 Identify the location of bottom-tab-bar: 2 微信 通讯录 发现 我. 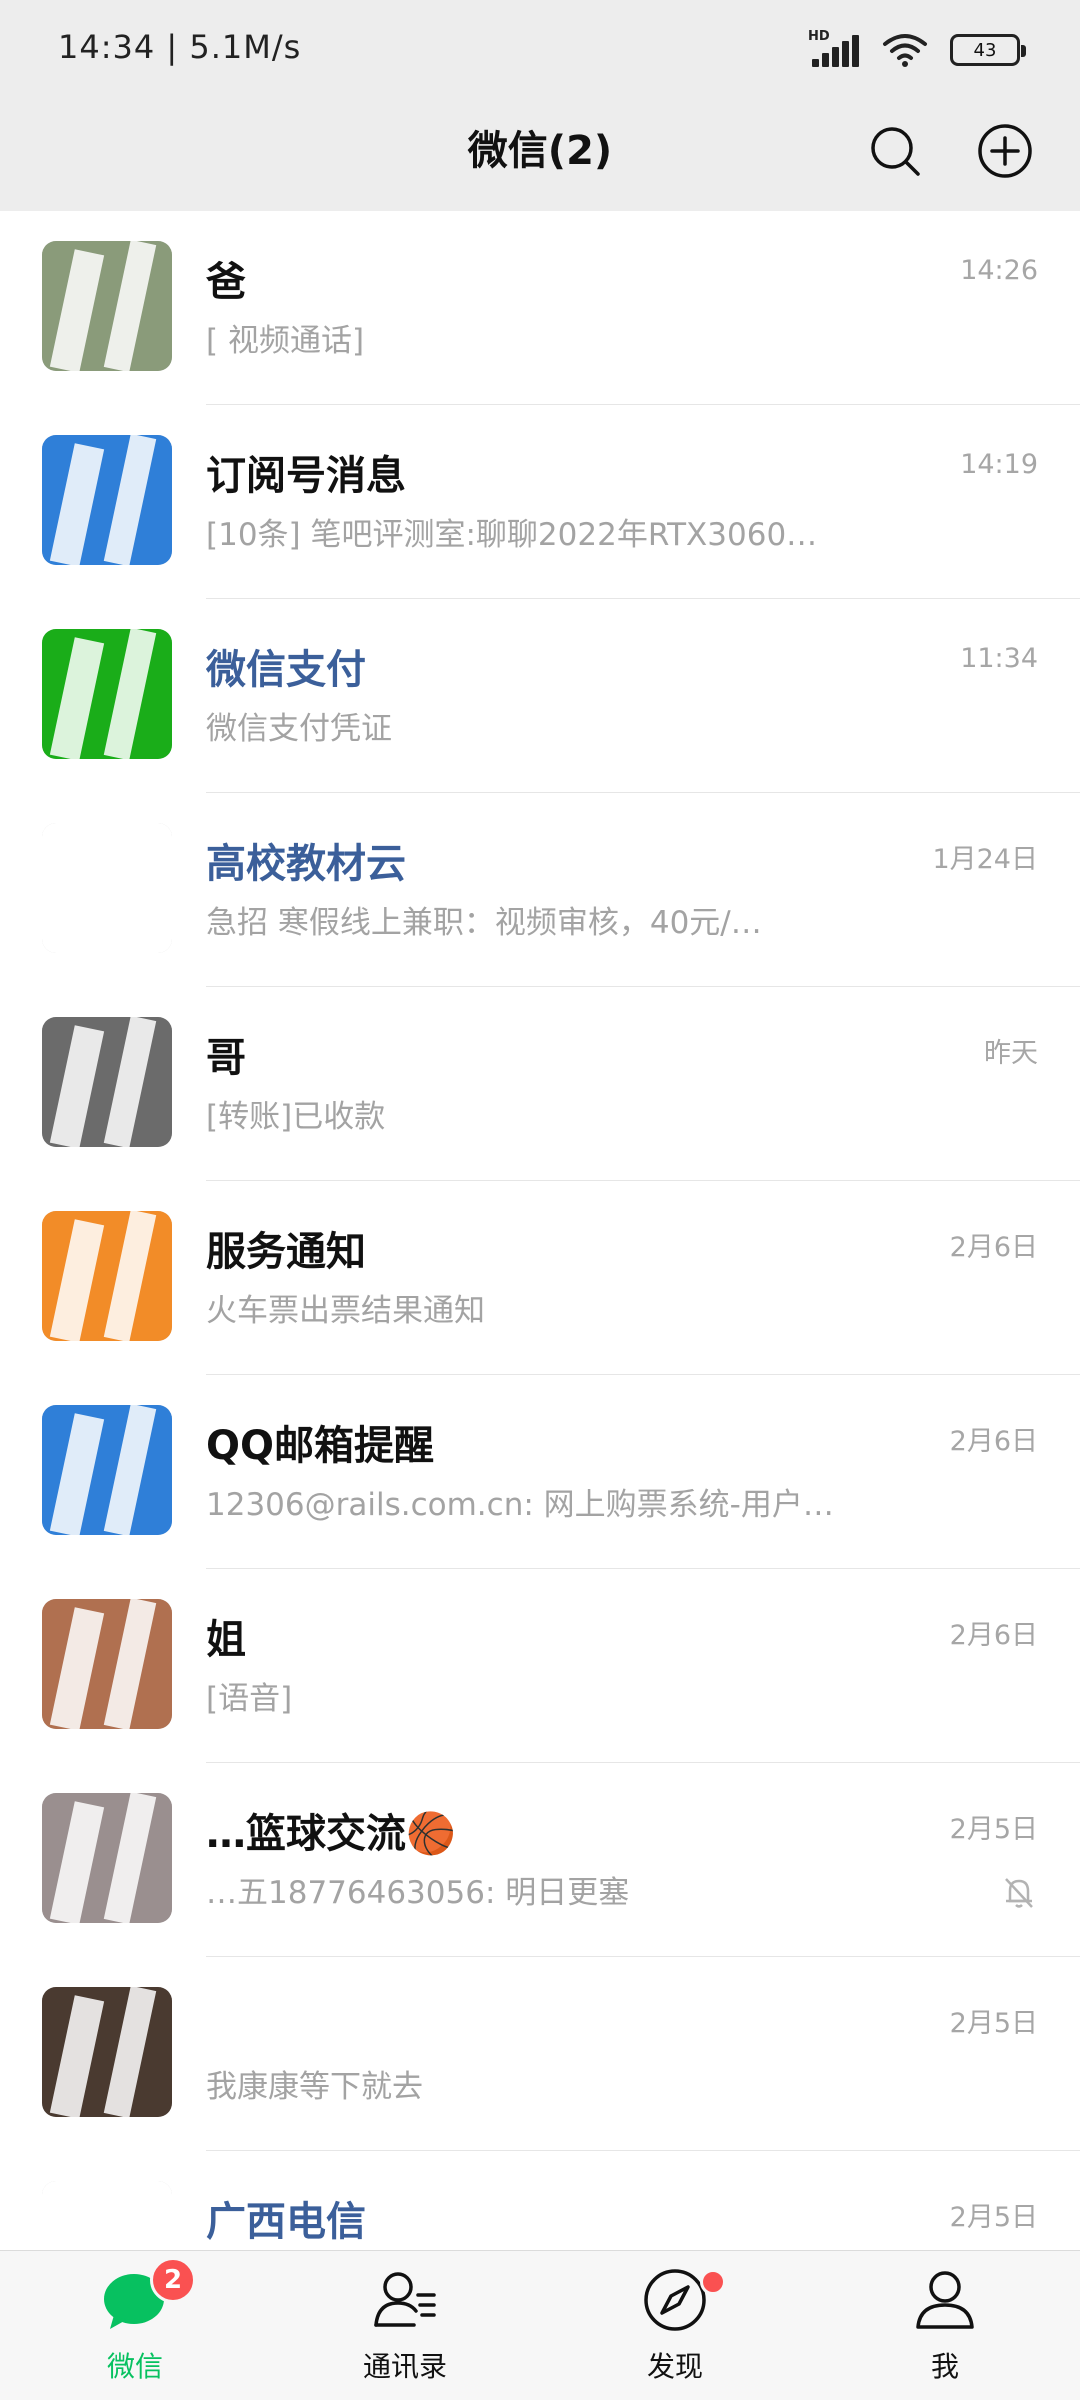
(540, 2325).